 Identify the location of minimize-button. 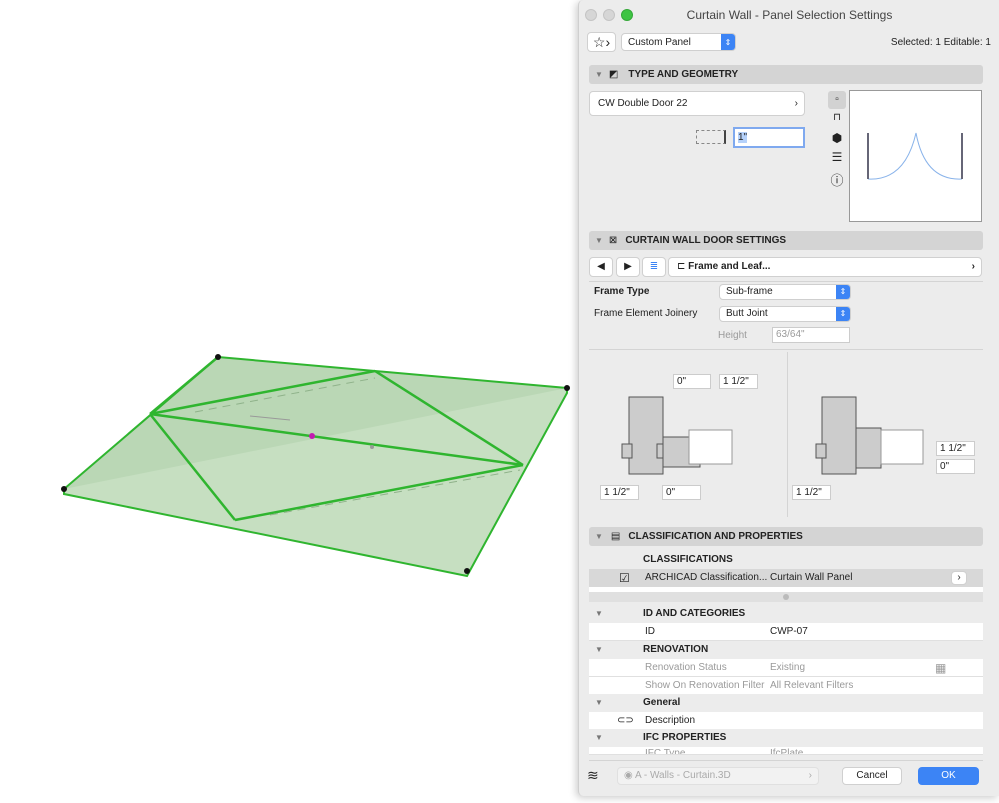
(609, 15).